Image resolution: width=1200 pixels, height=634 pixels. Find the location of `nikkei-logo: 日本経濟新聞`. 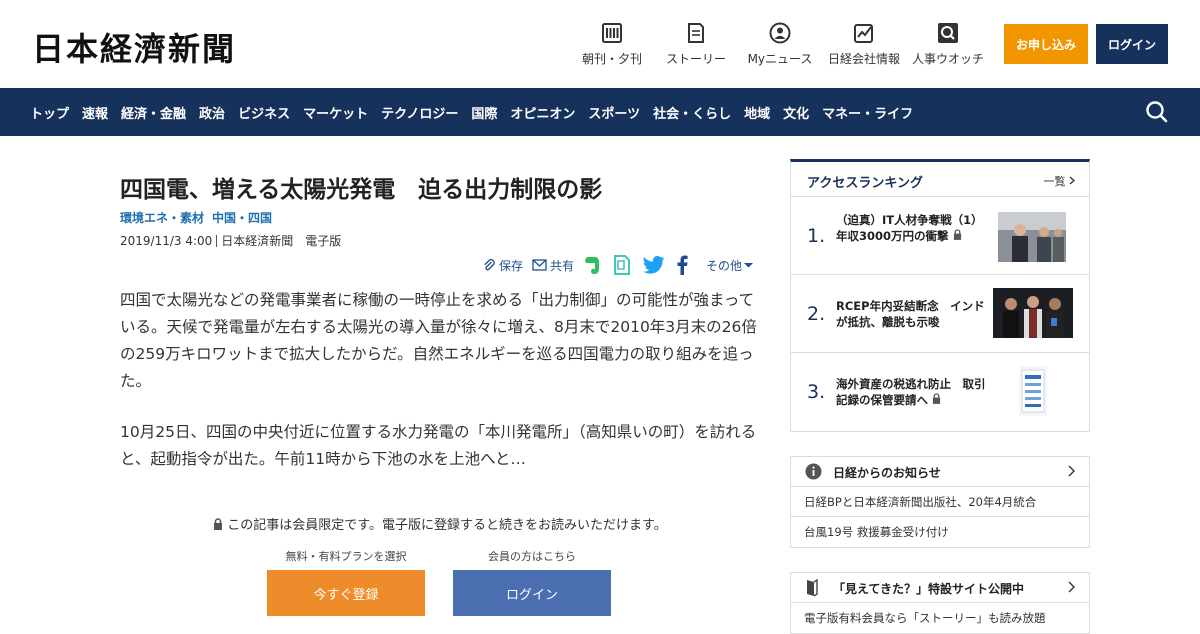

nikkei-logo: 日本経濟新聞 is located at coordinates (134, 47).